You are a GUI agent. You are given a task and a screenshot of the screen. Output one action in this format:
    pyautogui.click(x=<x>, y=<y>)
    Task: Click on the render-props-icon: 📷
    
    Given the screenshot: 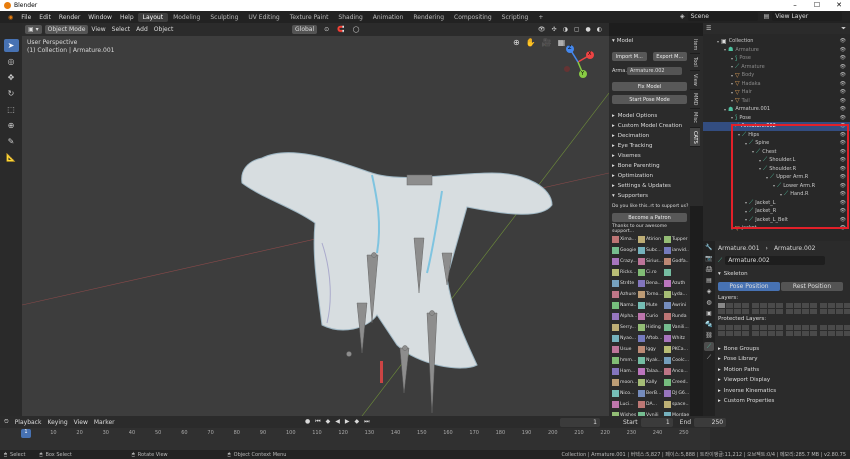 What is the action you would take?
    pyautogui.click(x=709, y=258)
    